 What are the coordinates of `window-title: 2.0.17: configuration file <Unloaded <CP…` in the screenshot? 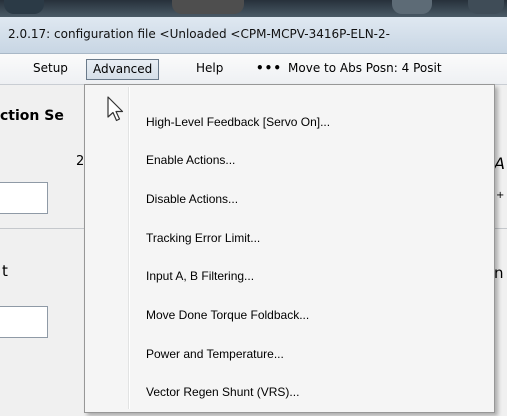 It's located at (199, 34).